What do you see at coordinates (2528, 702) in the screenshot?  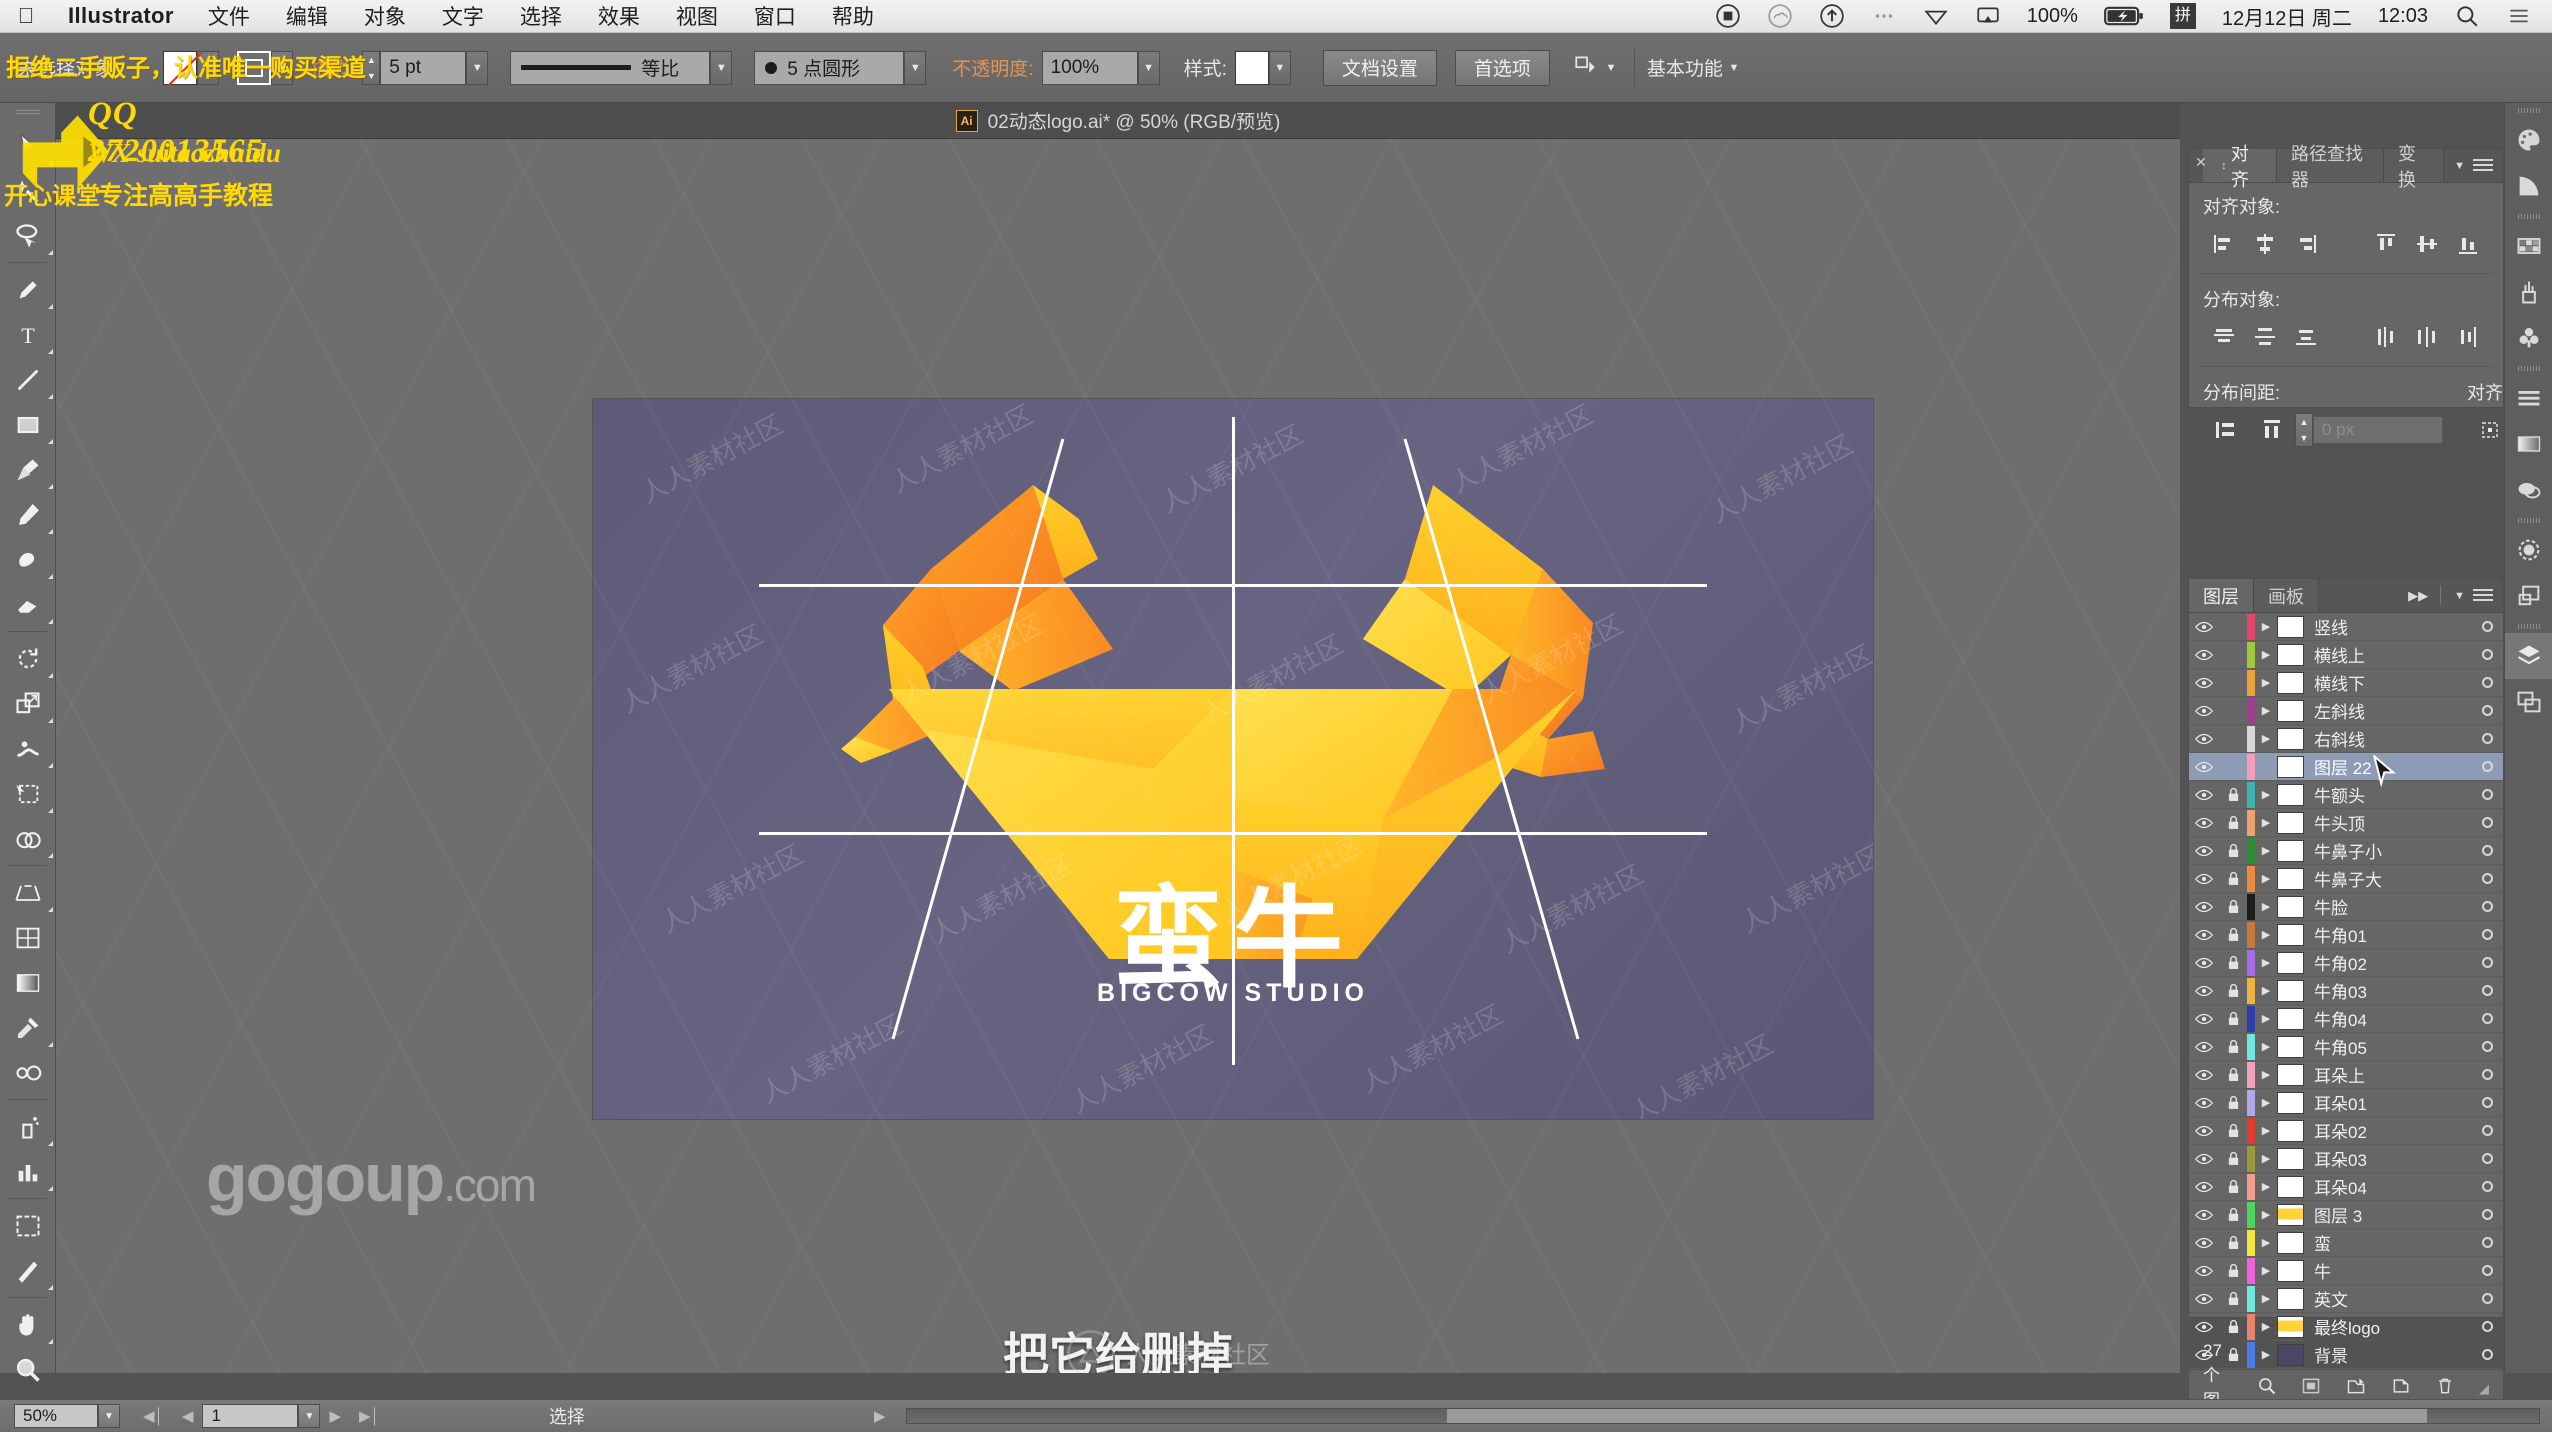 I see `artboards-panel-icon` at bounding box center [2528, 702].